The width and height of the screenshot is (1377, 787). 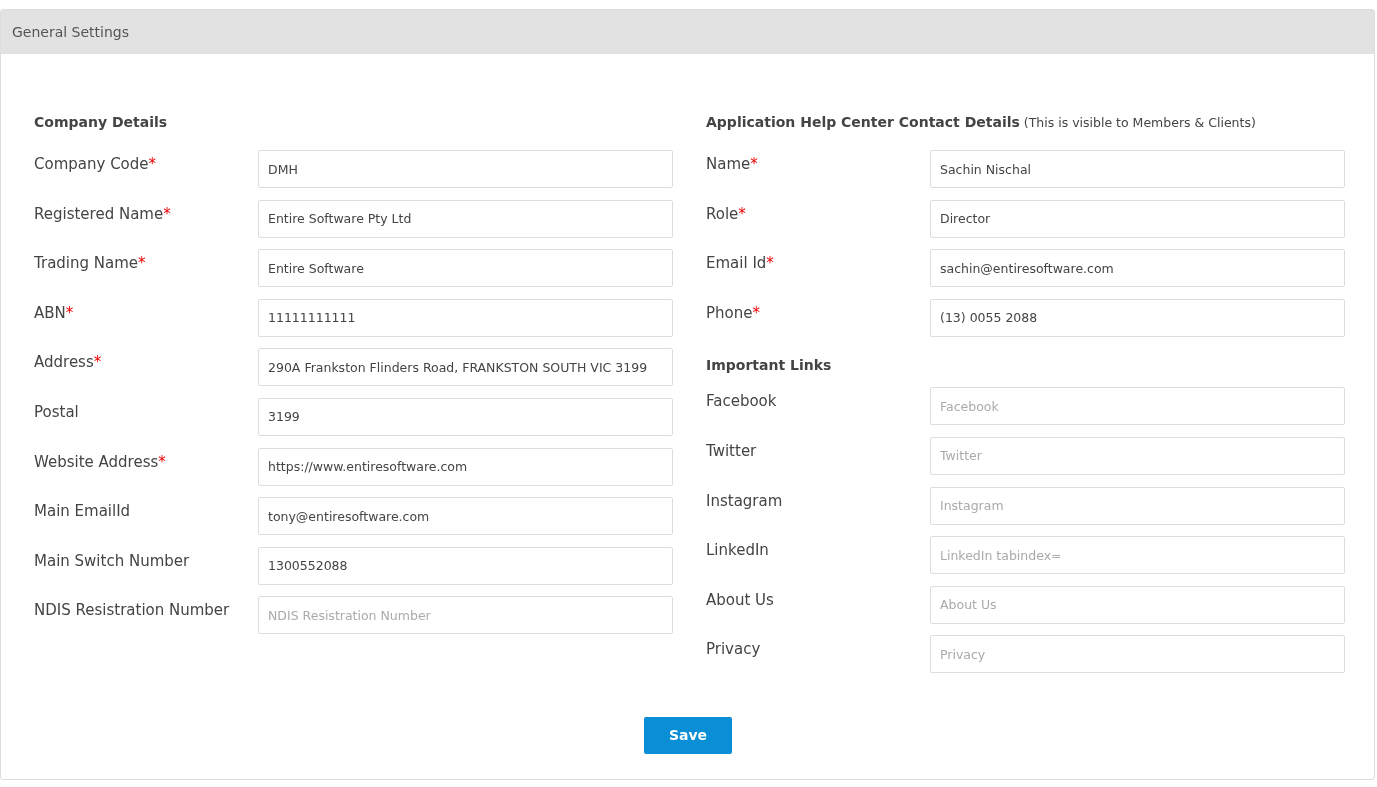 What do you see at coordinates (732, 451) in the screenshot?
I see `field-label: Twitter` at bounding box center [732, 451].